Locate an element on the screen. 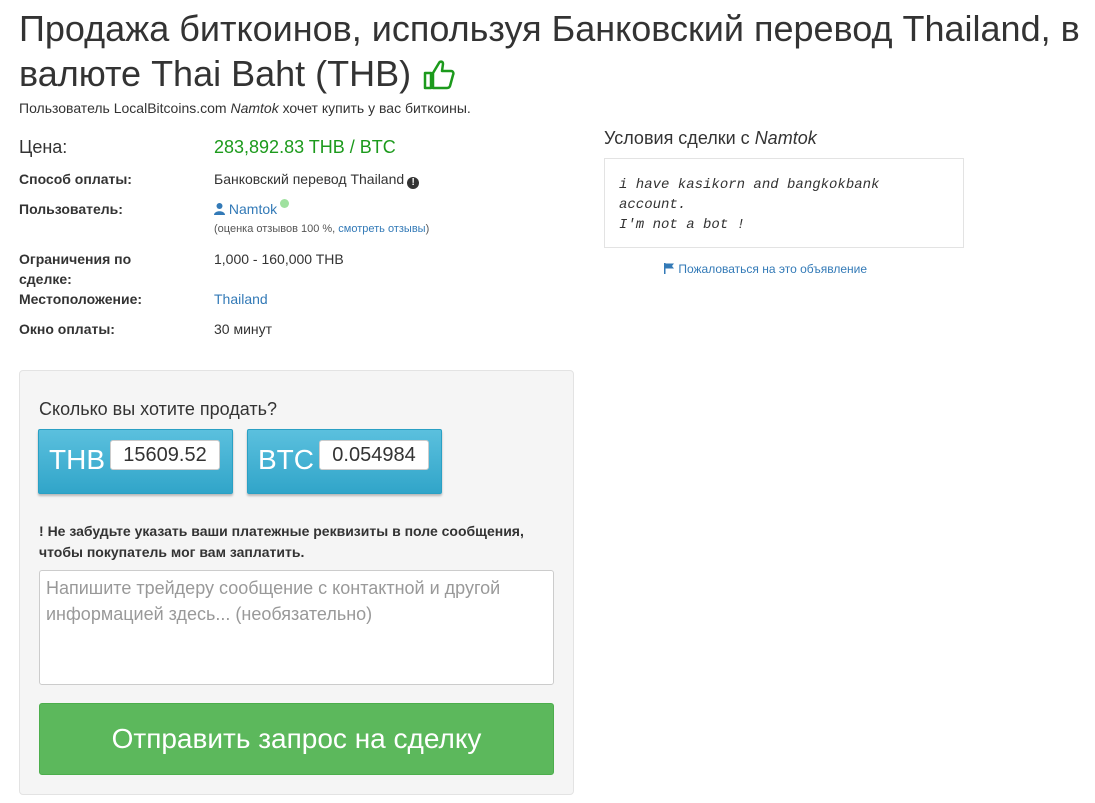 This screenshot has width=1095, height=803. btc-amount-box: BTC is located at coordinates (344, 461).